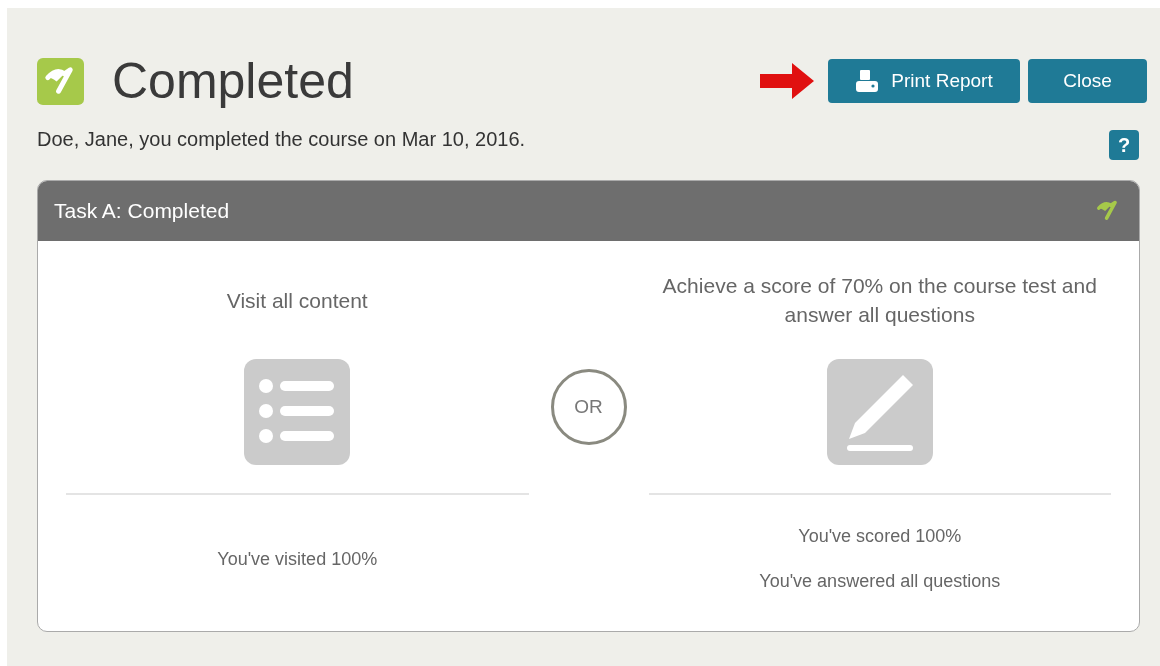  I want to click on task-title: Task A: Completed, so click(142, 211).